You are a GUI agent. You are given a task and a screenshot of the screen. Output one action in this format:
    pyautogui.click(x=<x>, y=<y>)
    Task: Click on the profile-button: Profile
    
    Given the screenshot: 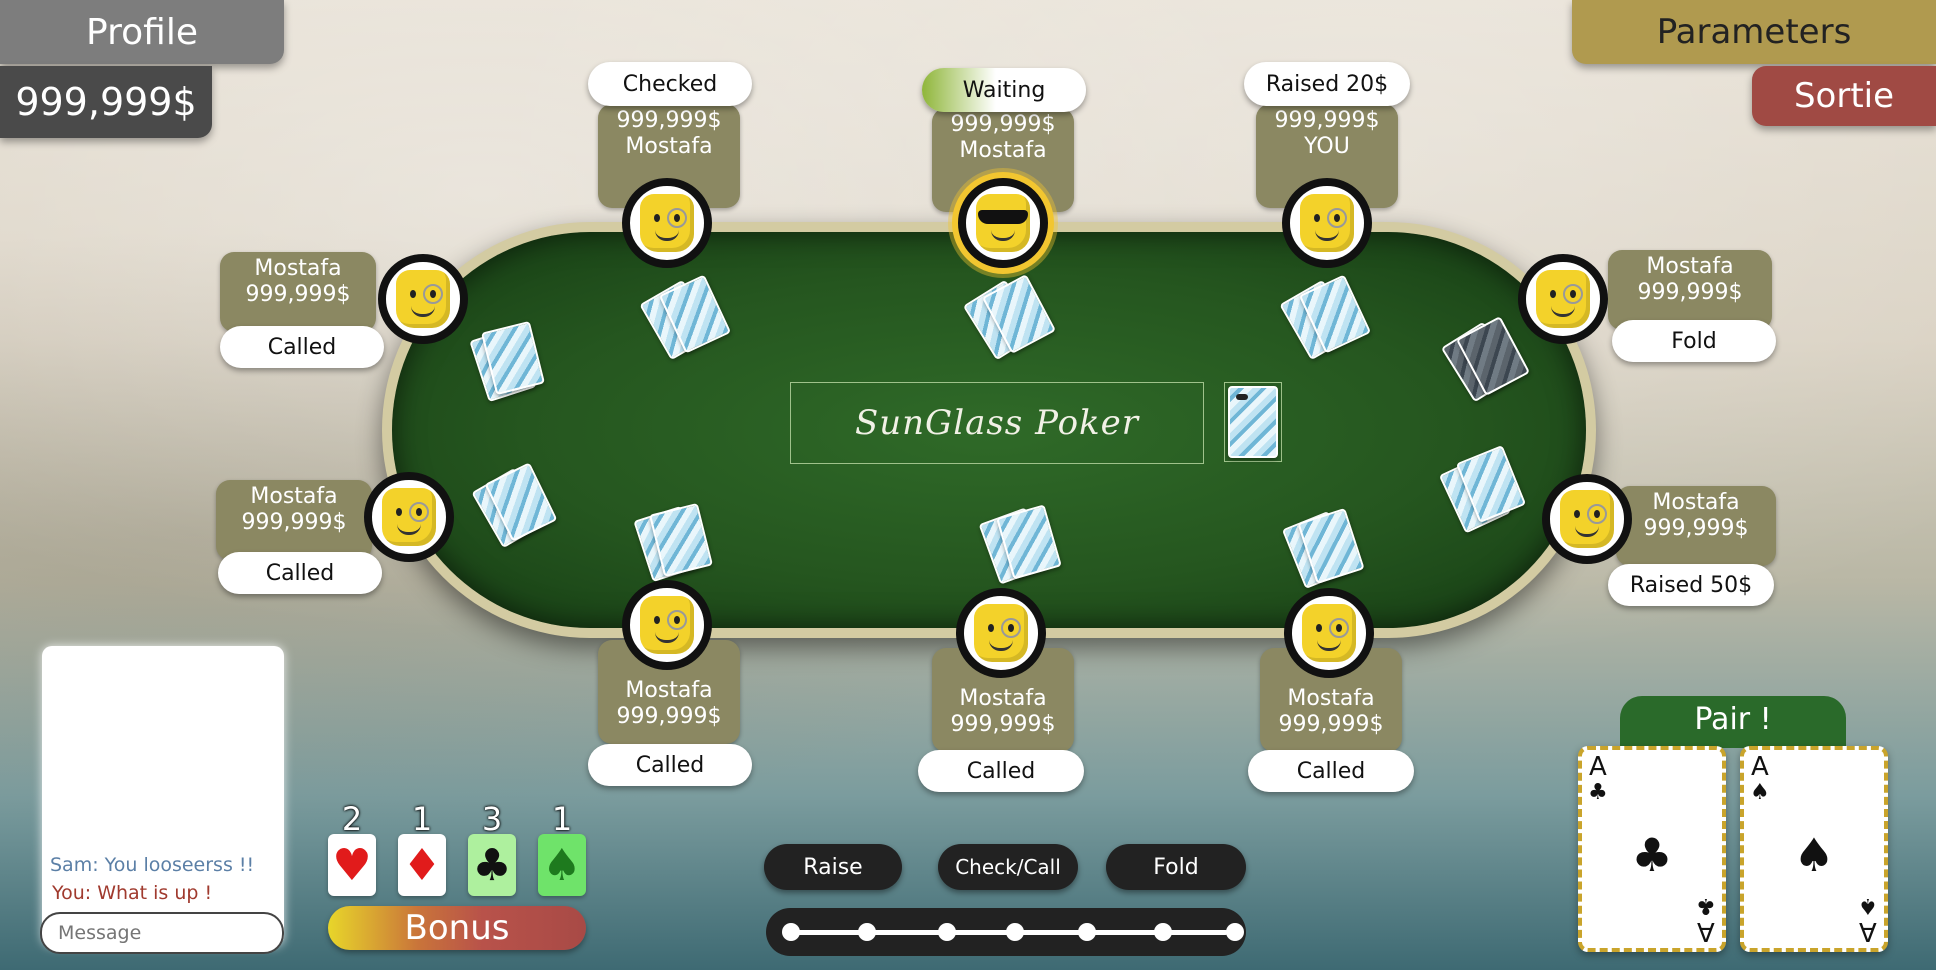 What is the action you would take?
    pyautogui.click(x=142, y=32)
    